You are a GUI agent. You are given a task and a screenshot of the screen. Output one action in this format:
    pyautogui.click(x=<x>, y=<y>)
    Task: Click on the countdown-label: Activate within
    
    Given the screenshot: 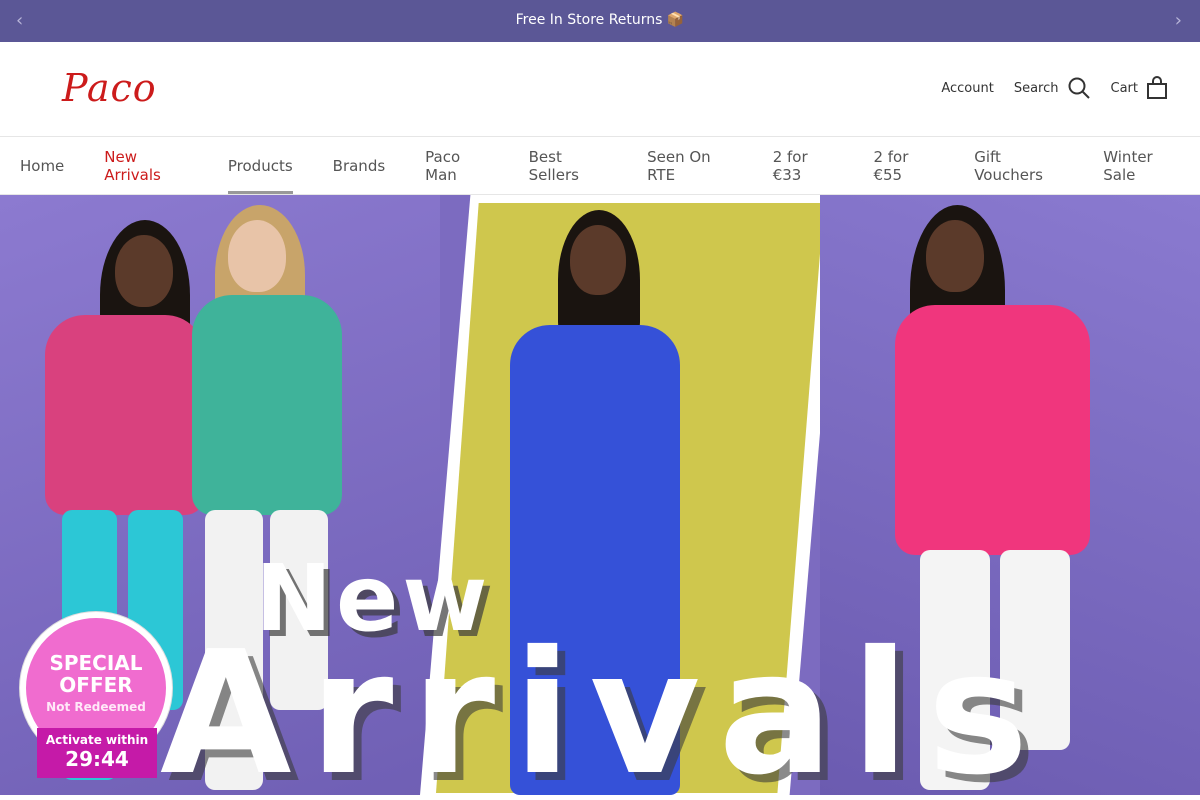 What is the action you would take?
    pyautogui.click(x=97, y=740)
    